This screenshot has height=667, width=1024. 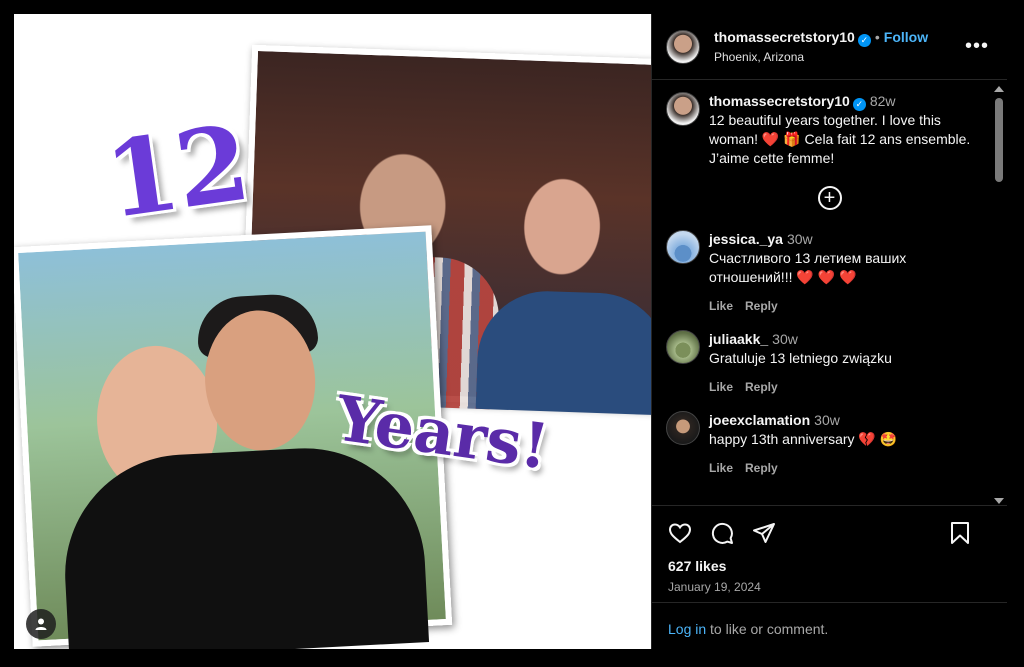 What do you see at coordinates (779, 101) in the screenshot?
I see `caption-username: thomassecretstory10` at bounding box center [779, 101].